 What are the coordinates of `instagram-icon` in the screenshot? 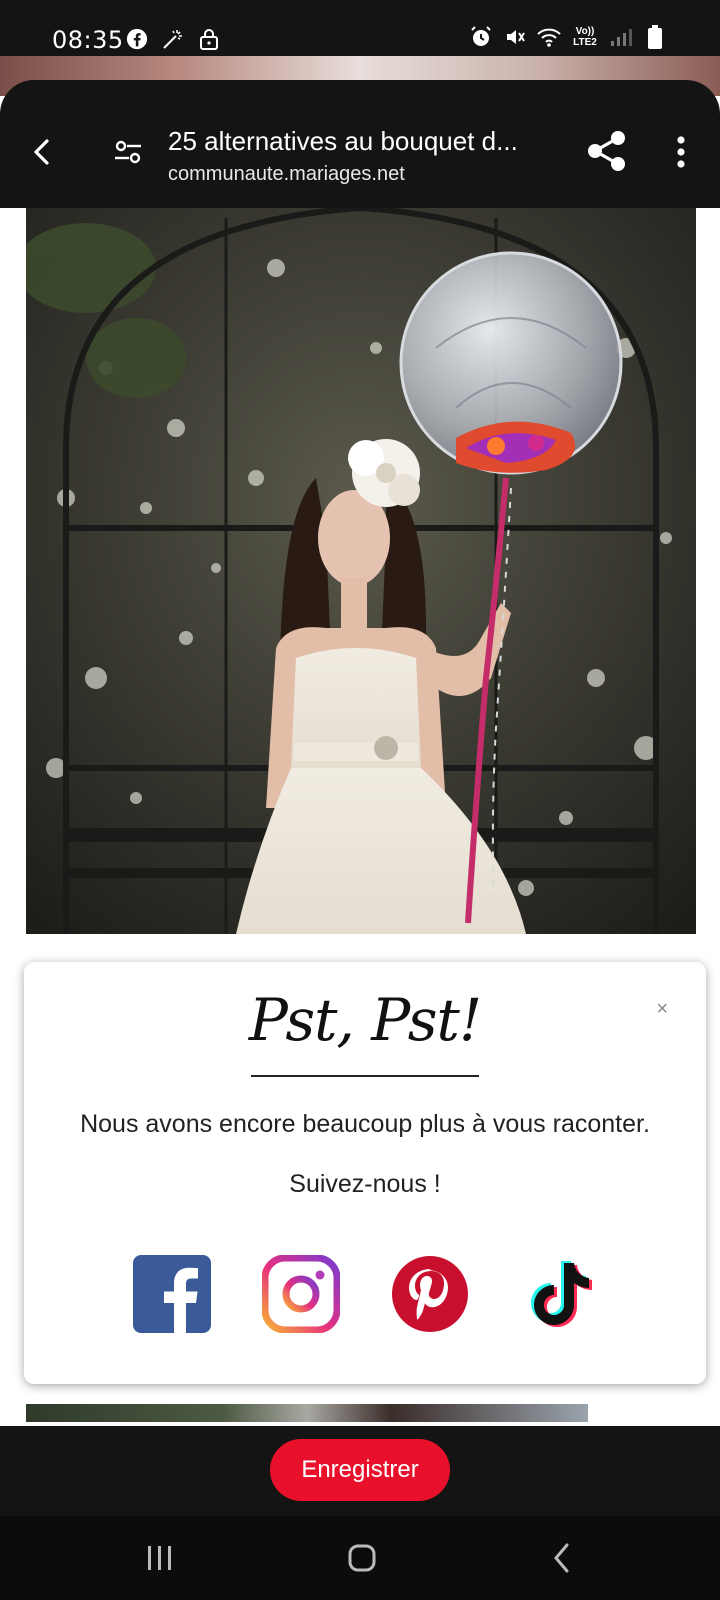 It's located at (301, 1294).